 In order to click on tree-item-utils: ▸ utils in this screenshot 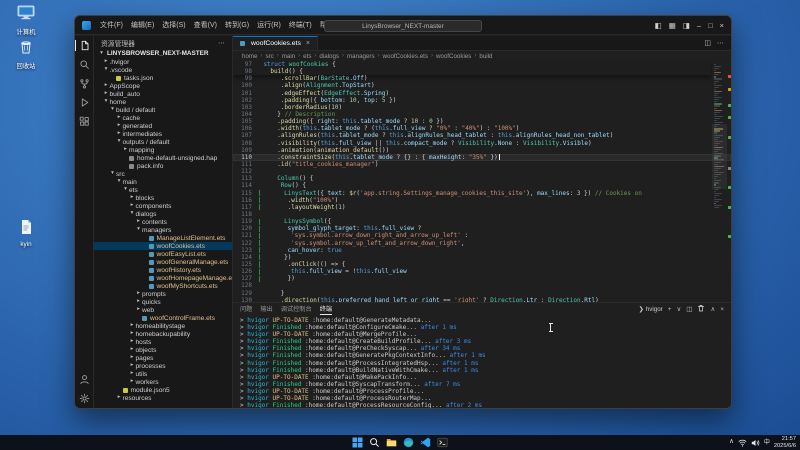, I will do `click(163, 374)`.